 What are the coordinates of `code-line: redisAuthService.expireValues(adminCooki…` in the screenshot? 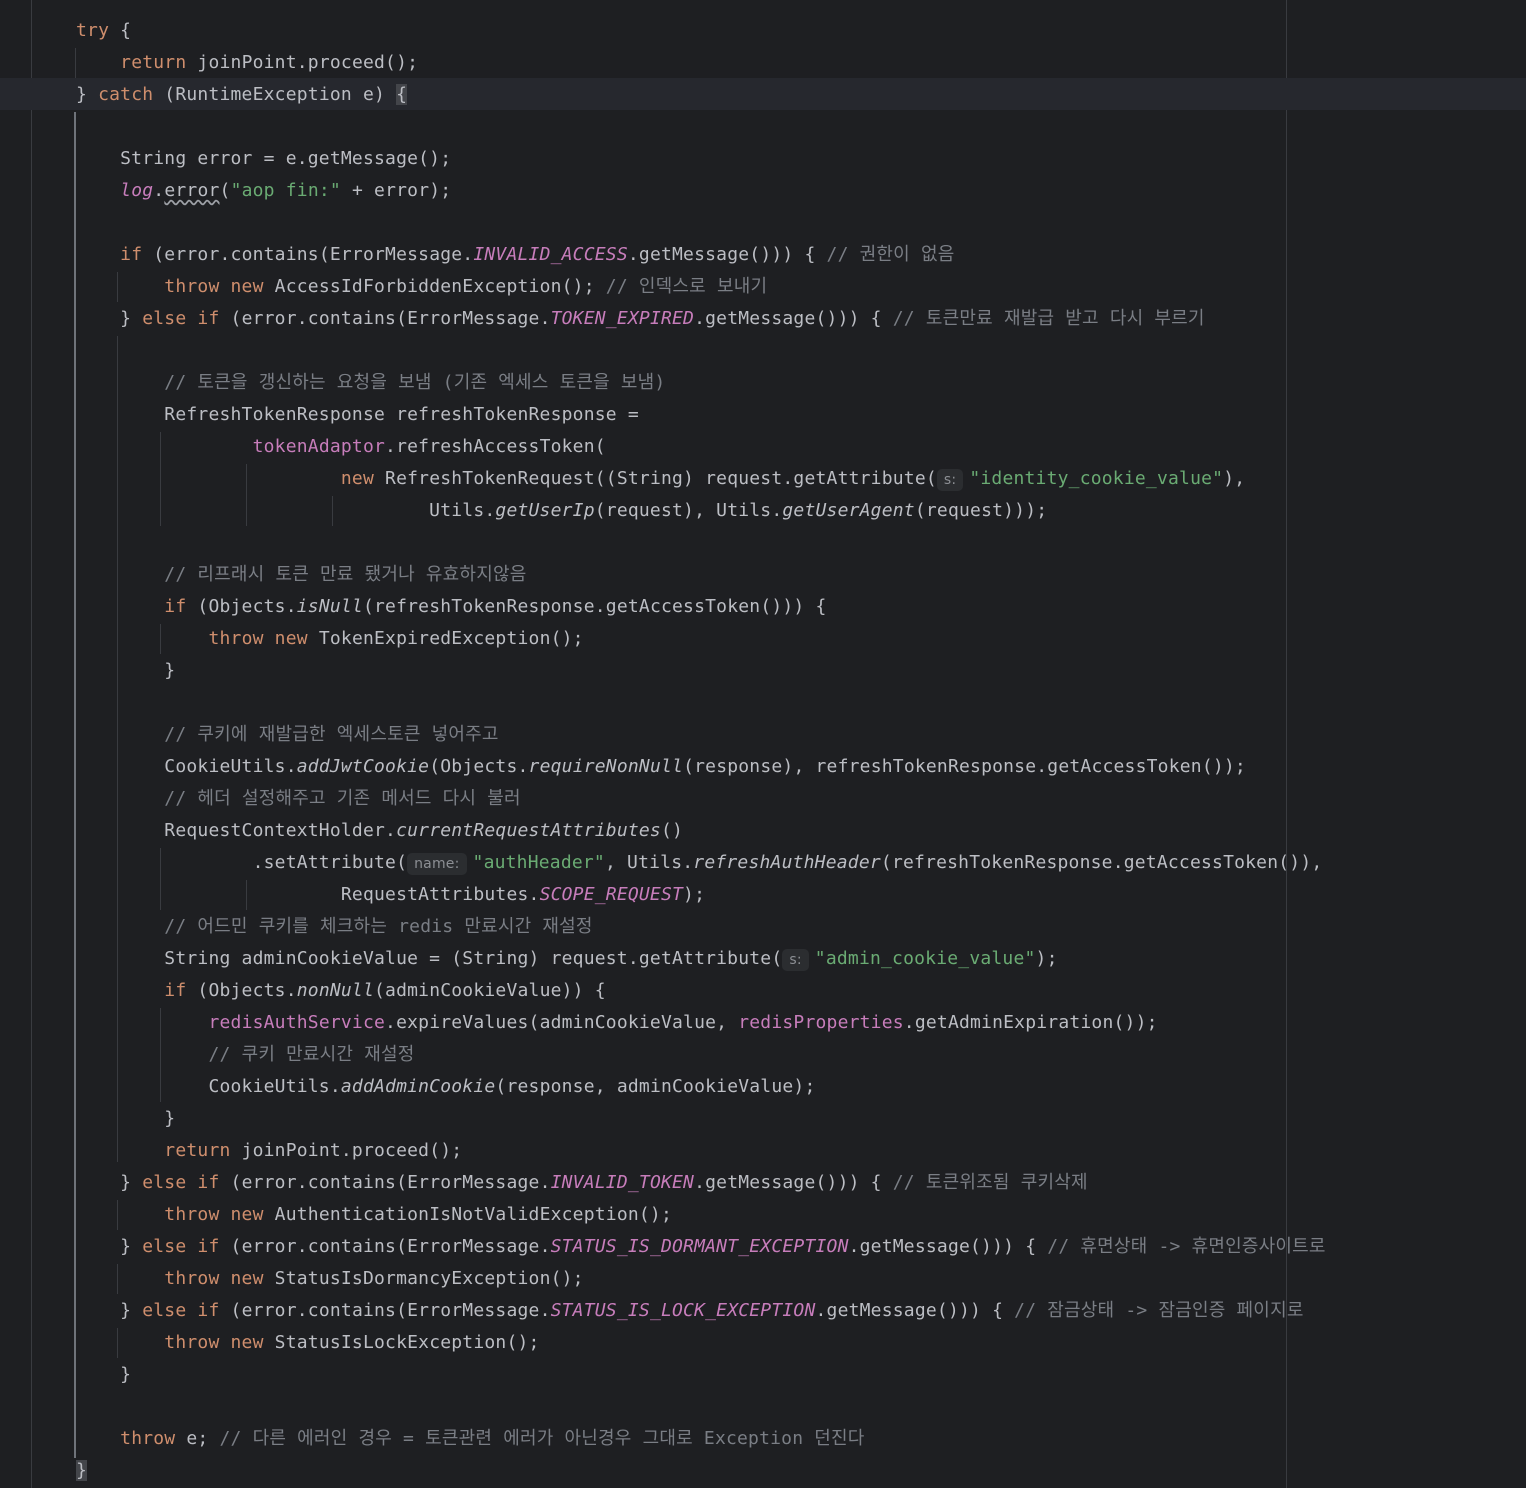 It's located at (617, 1023).